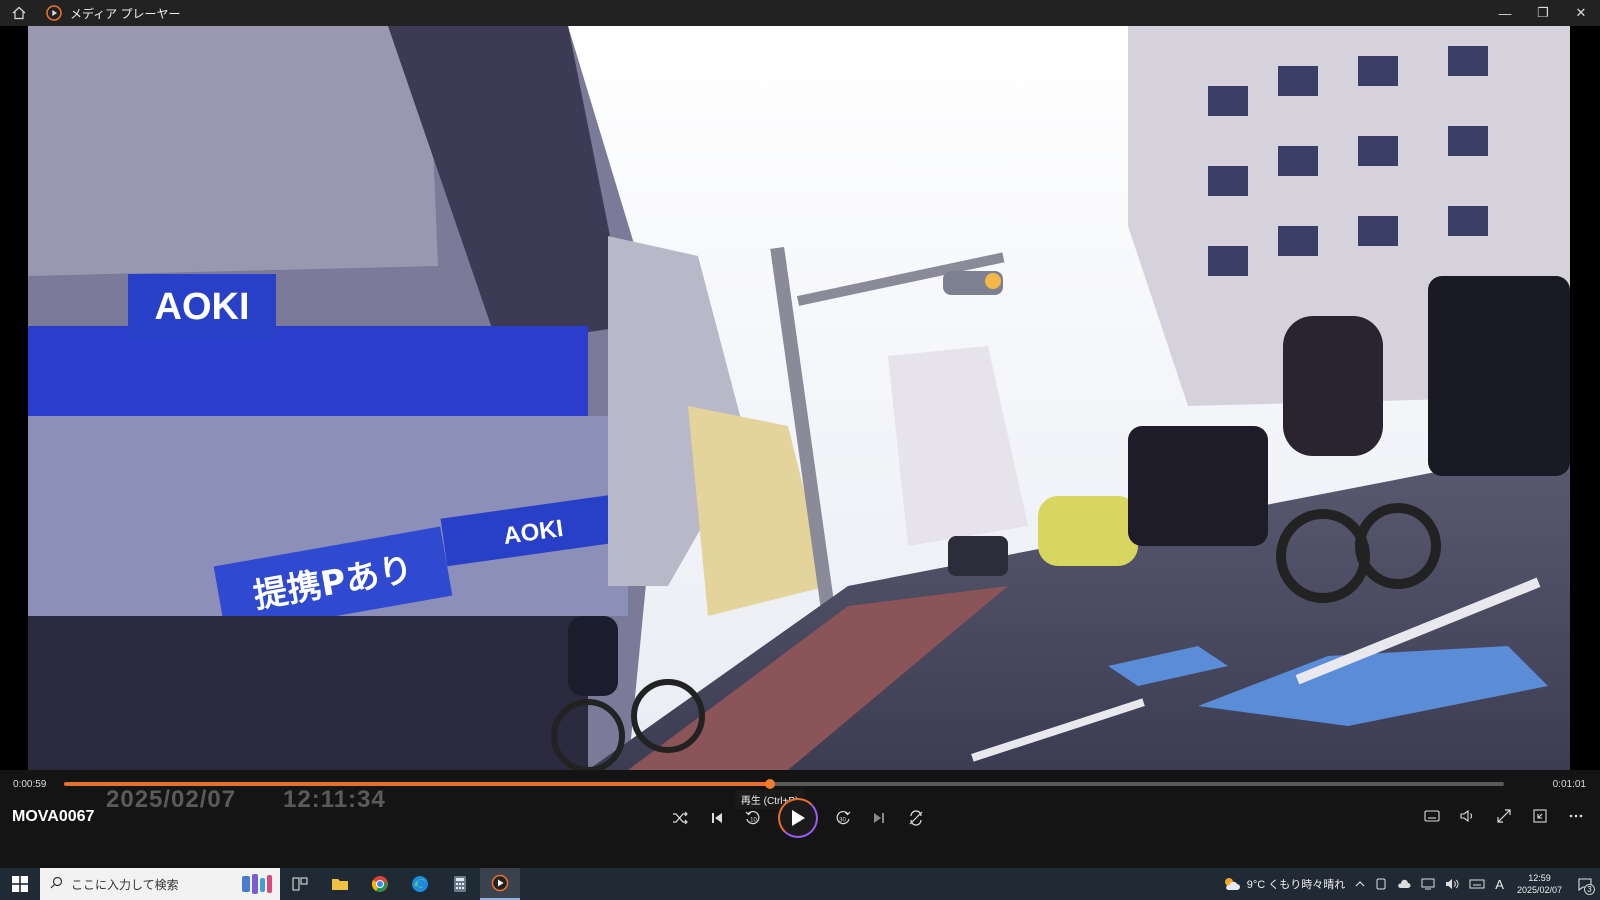 Image resolution: width=1600 pixels, height=900 pixels. Describe the element at coordinates (30, 784) in the screenshot. I see `elapsed-time: 0:00:59` at that location.